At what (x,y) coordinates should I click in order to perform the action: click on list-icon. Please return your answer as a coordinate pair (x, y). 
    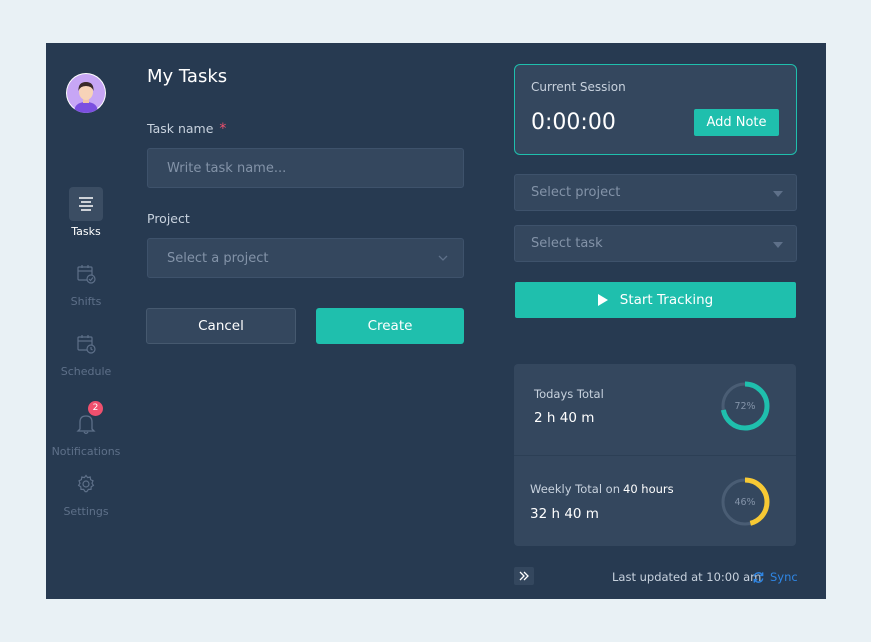
    Looking at the image, I should click on (86, 204).